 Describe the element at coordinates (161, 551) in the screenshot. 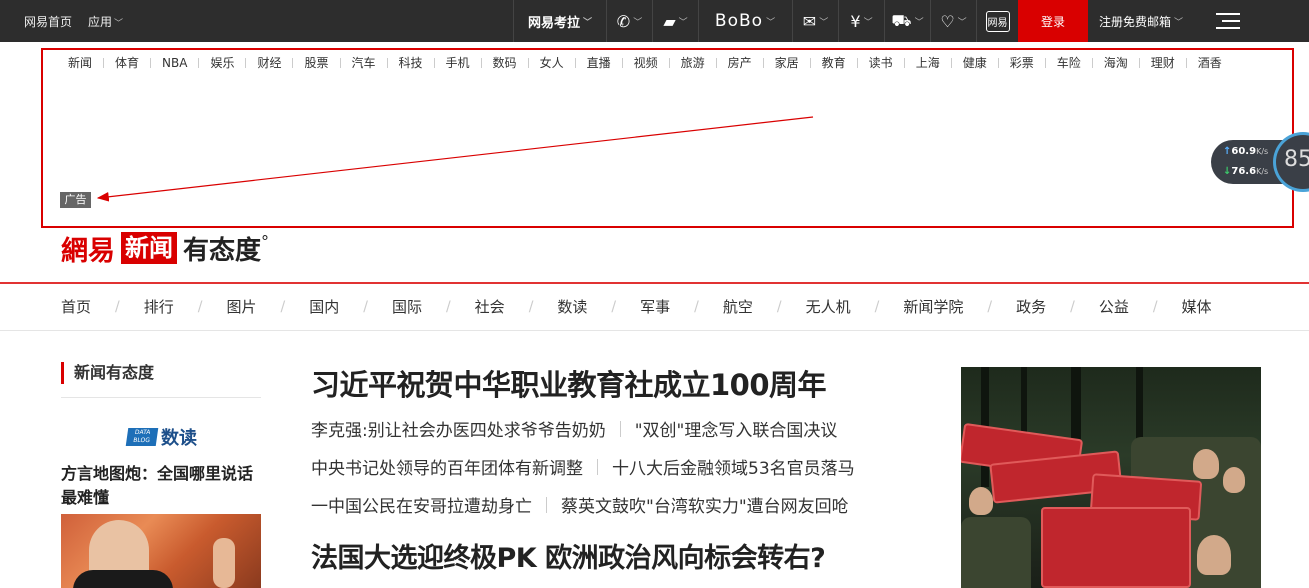

I see `left-thumbnail` at that location.